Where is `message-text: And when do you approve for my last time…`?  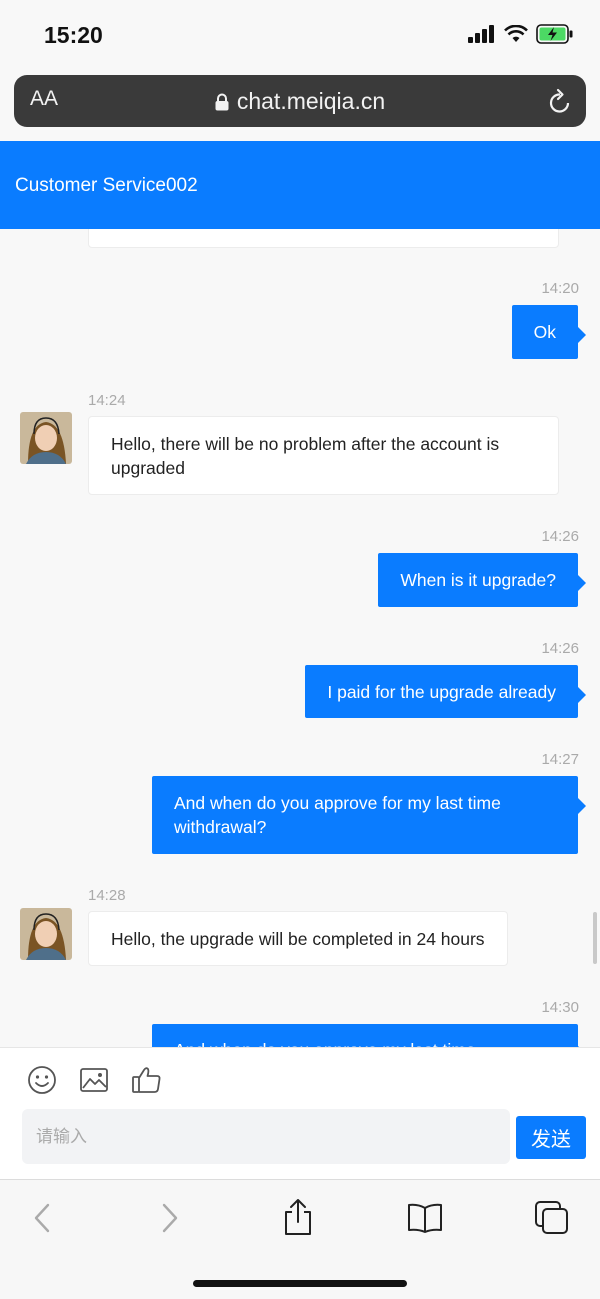
message-text: And when do you approve for my last time… is located at coordinates (337, 815).